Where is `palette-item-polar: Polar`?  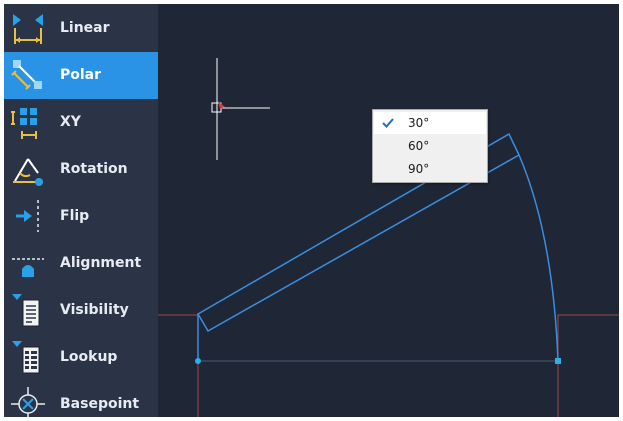 palette-item-polar: Polar is located at coordinates (81, 75).